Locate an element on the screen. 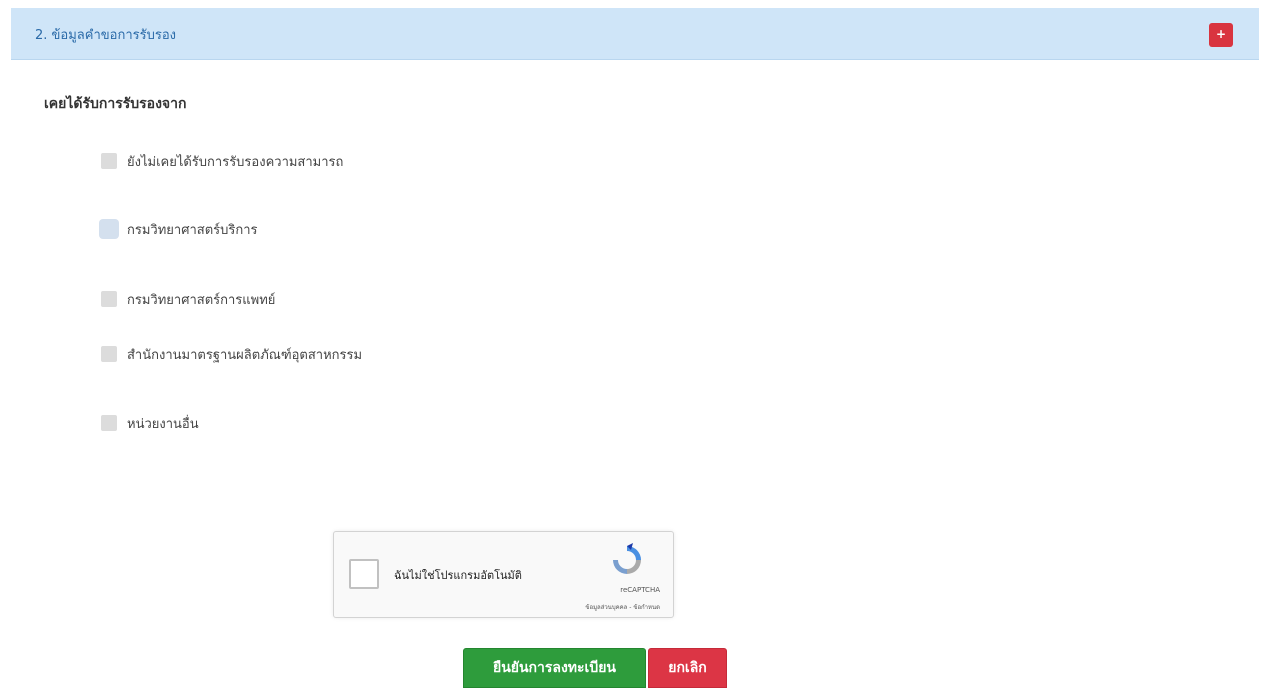 The width and height of the screenshot is (1261, 688). checkbox-label: กรมวิทยาศาสตร์การแพทย์ is located at coordinates (201, 300).